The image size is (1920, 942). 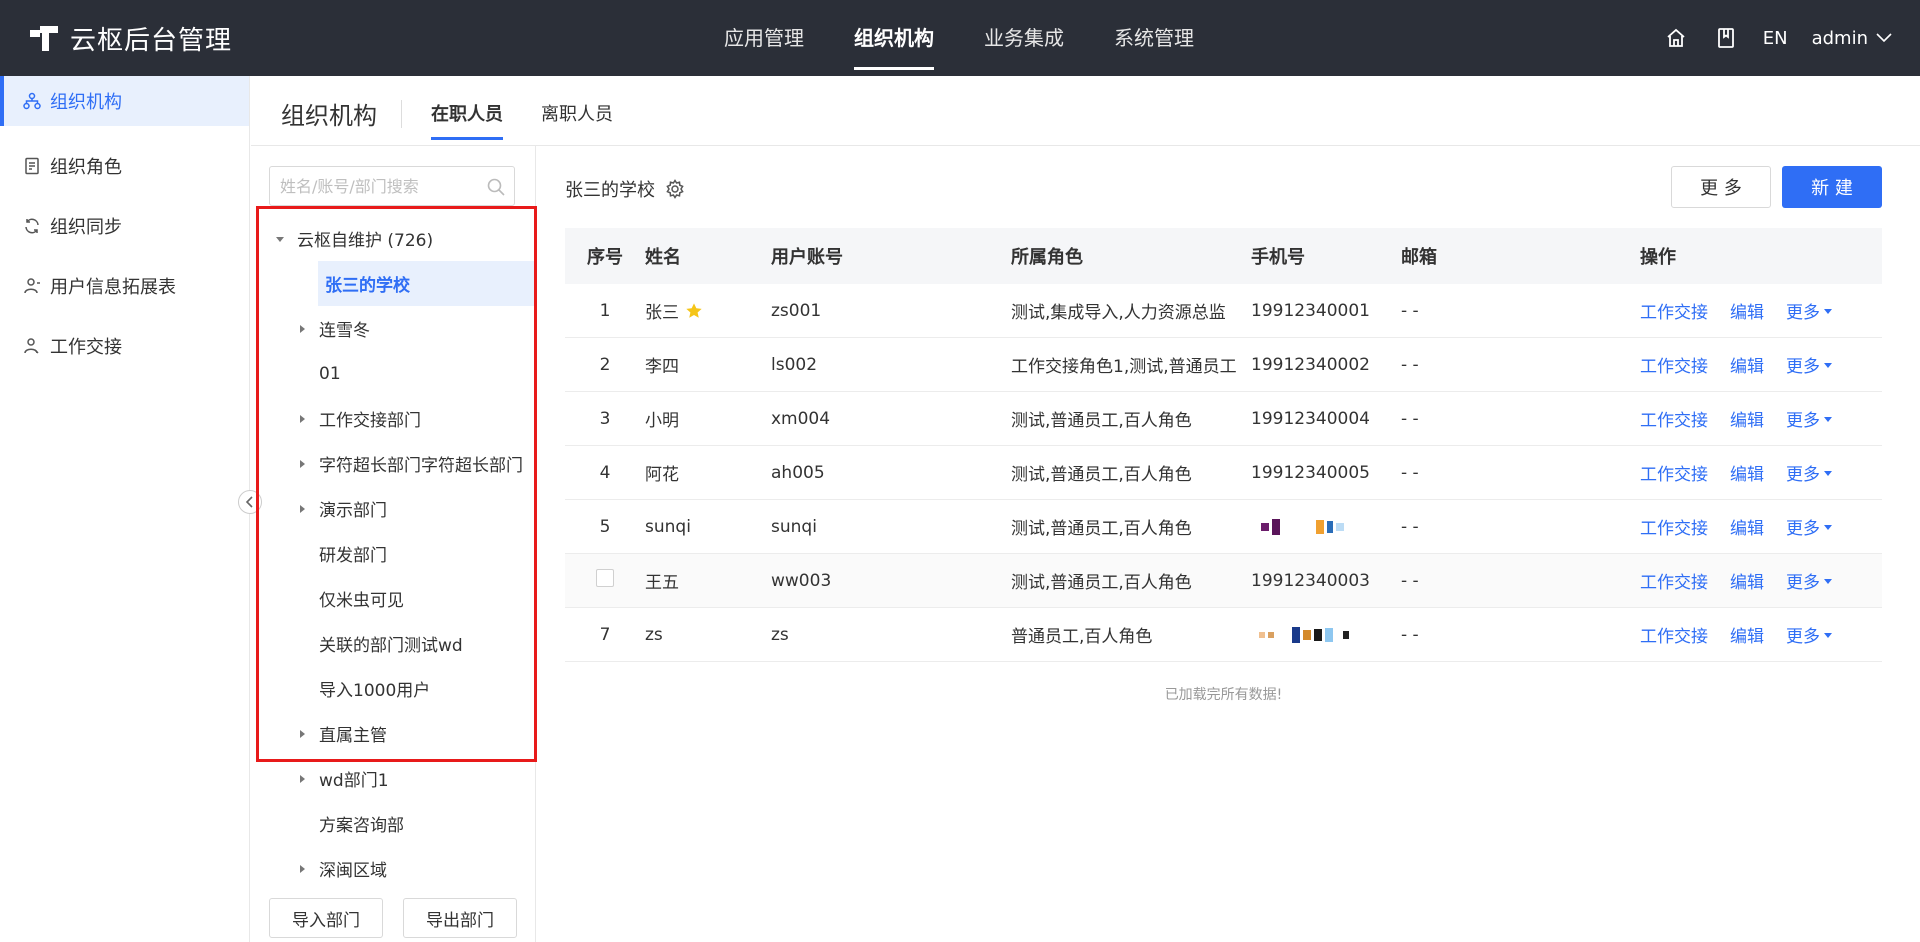 What do you see at coordinates (124, 166) in the screenshot?
I see `sidebar-item-role: 组织角色` at bounding box center [124, 166].